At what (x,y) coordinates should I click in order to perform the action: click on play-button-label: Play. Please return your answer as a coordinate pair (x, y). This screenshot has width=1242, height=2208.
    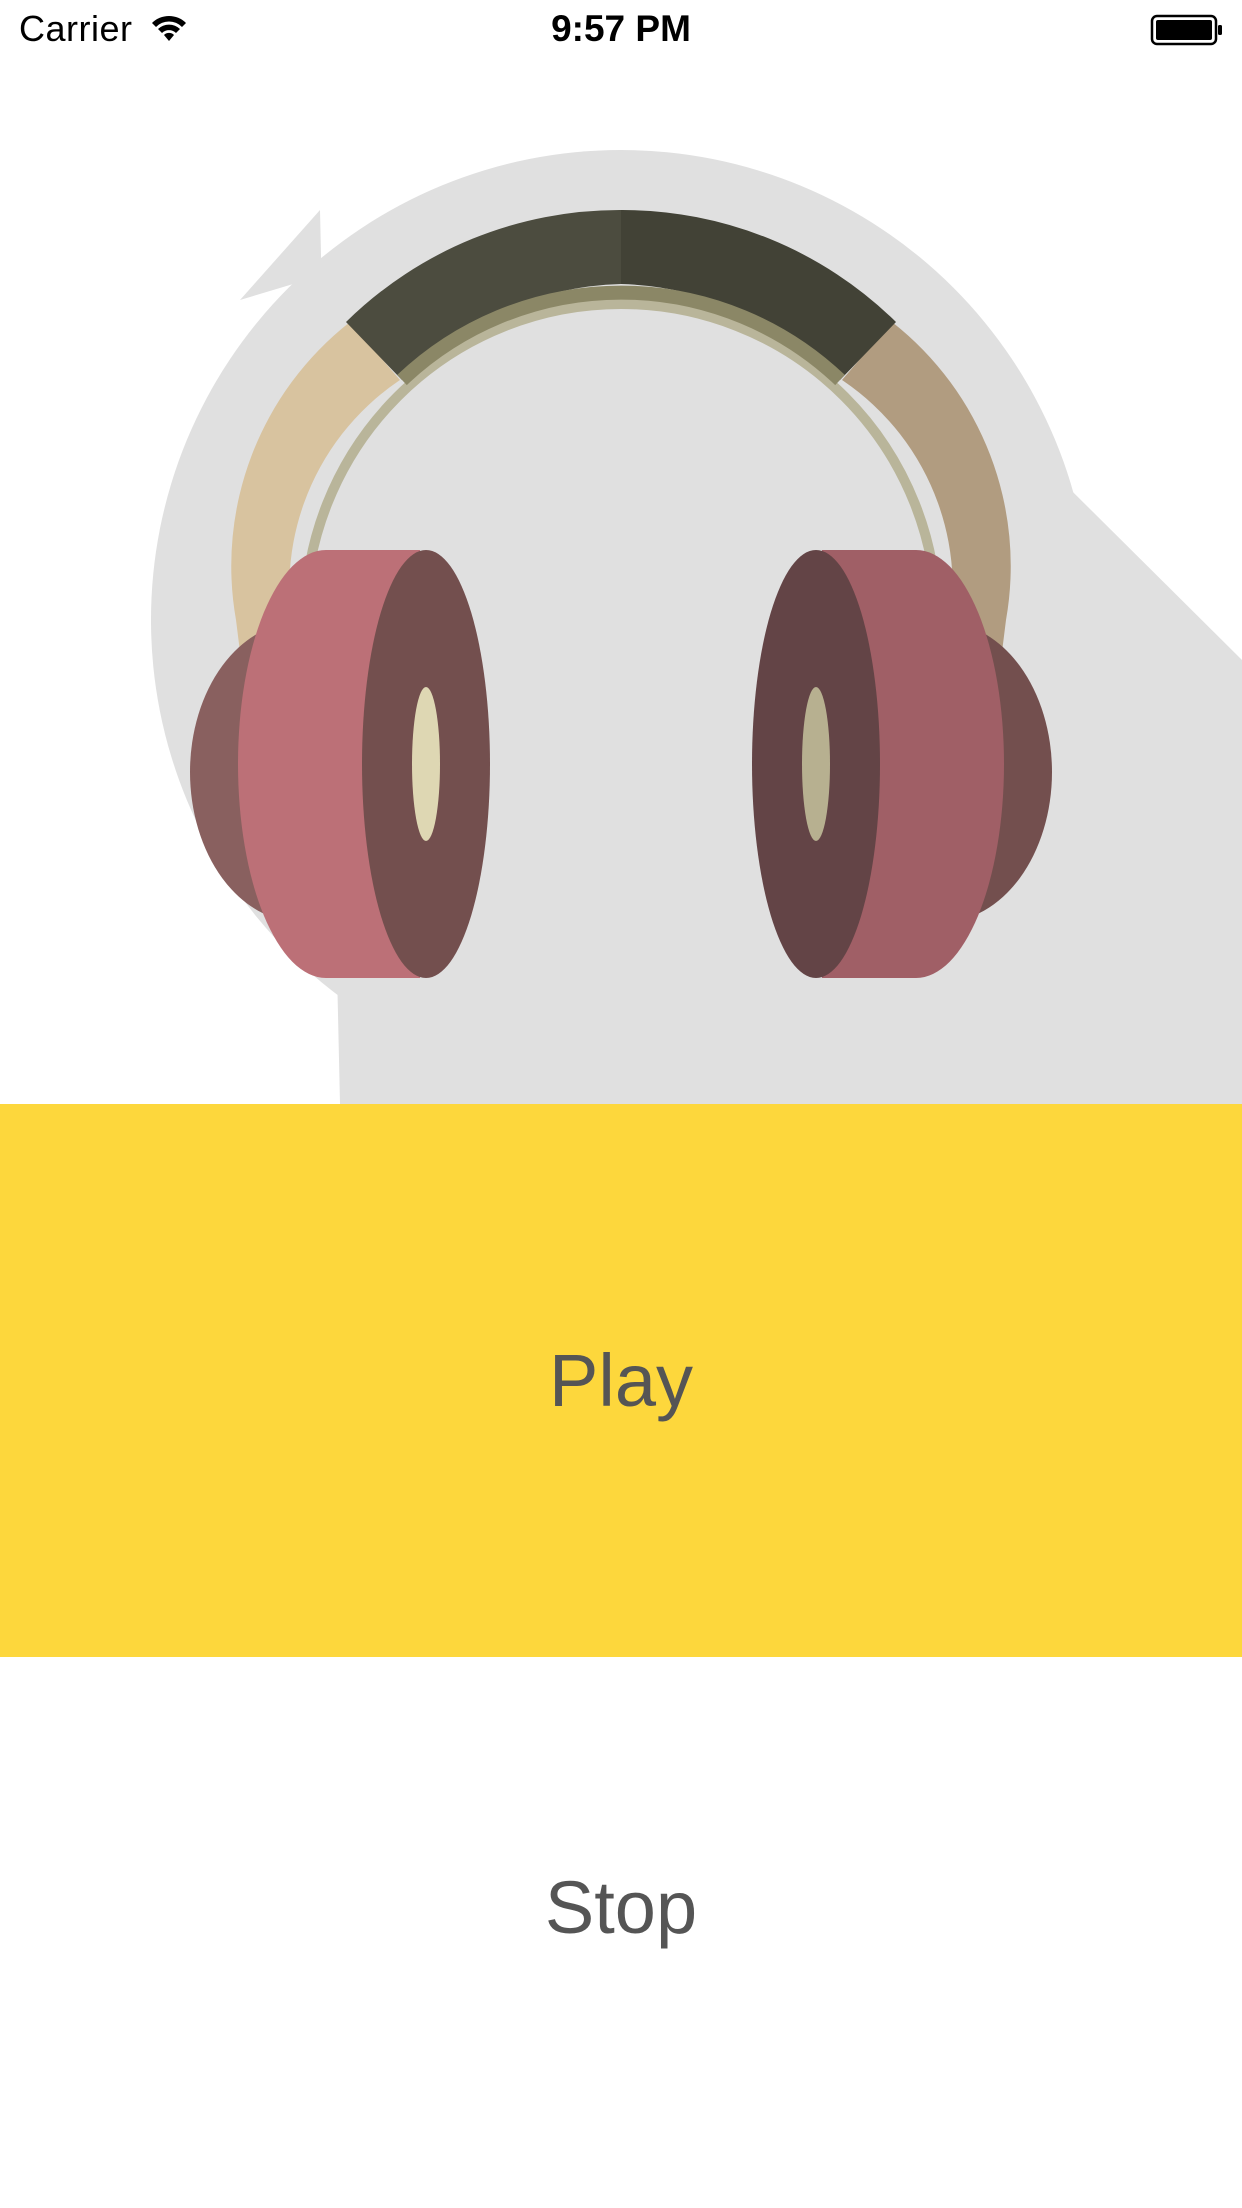
    Looking at the image, I should click on (621, 1380).